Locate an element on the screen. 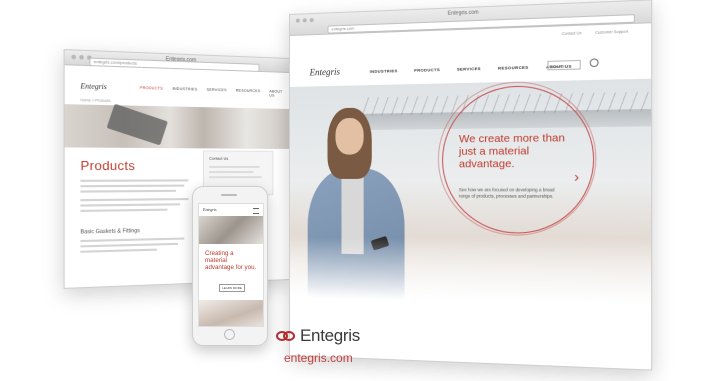 Image resolution: width=714 pixels, height=381 pixels. mobile-headline: Creating a material advantage for you. is located at coordinates (231, 261).